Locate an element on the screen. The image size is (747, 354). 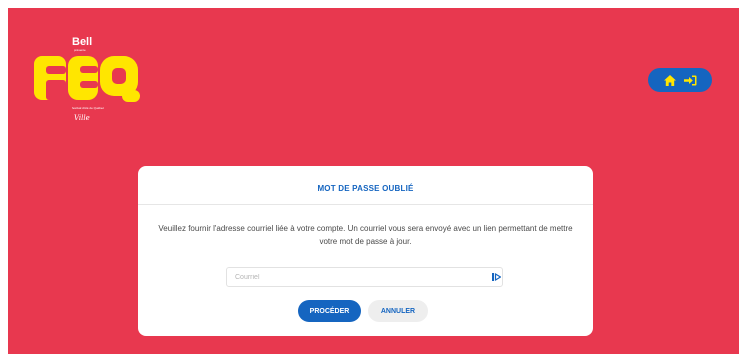
email-field is located at coordinates (364, 277).